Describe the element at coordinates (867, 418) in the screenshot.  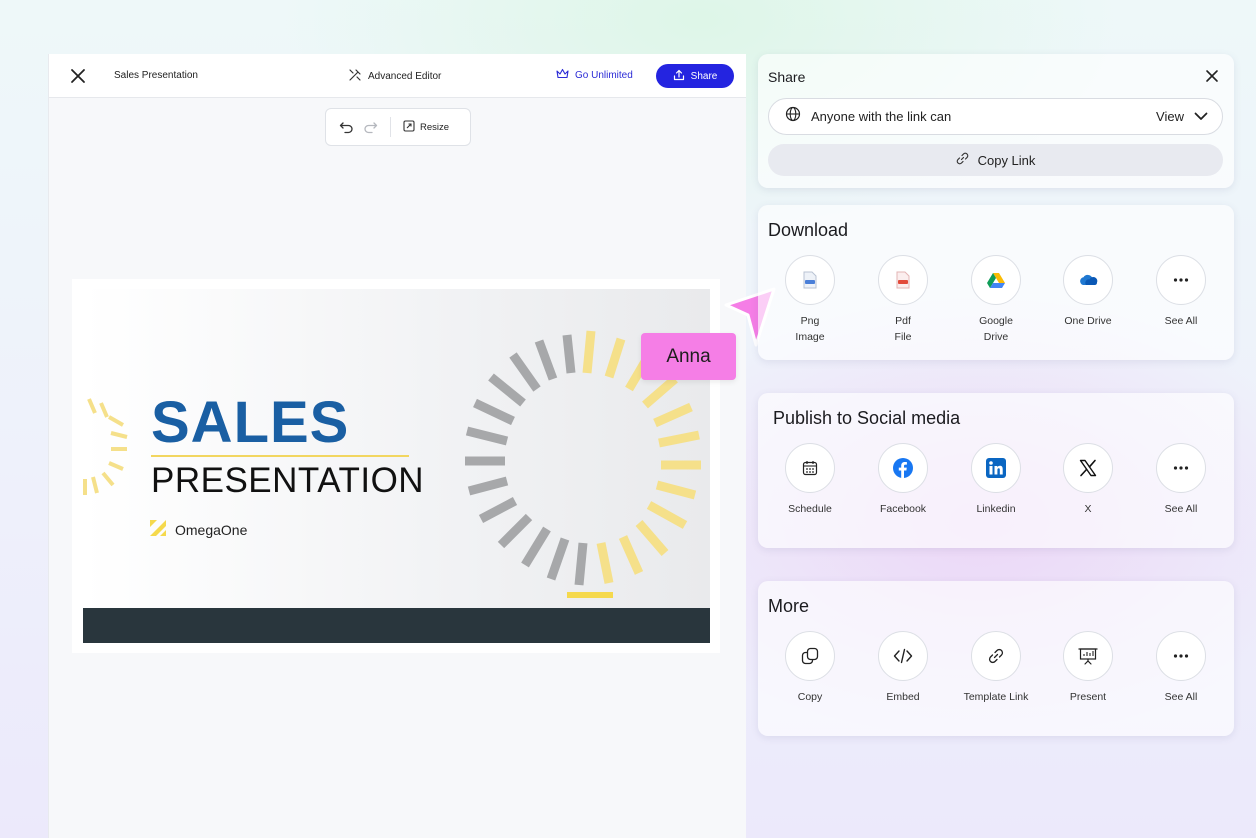
I see `social-panel-title: Publish to Social media` at that location.